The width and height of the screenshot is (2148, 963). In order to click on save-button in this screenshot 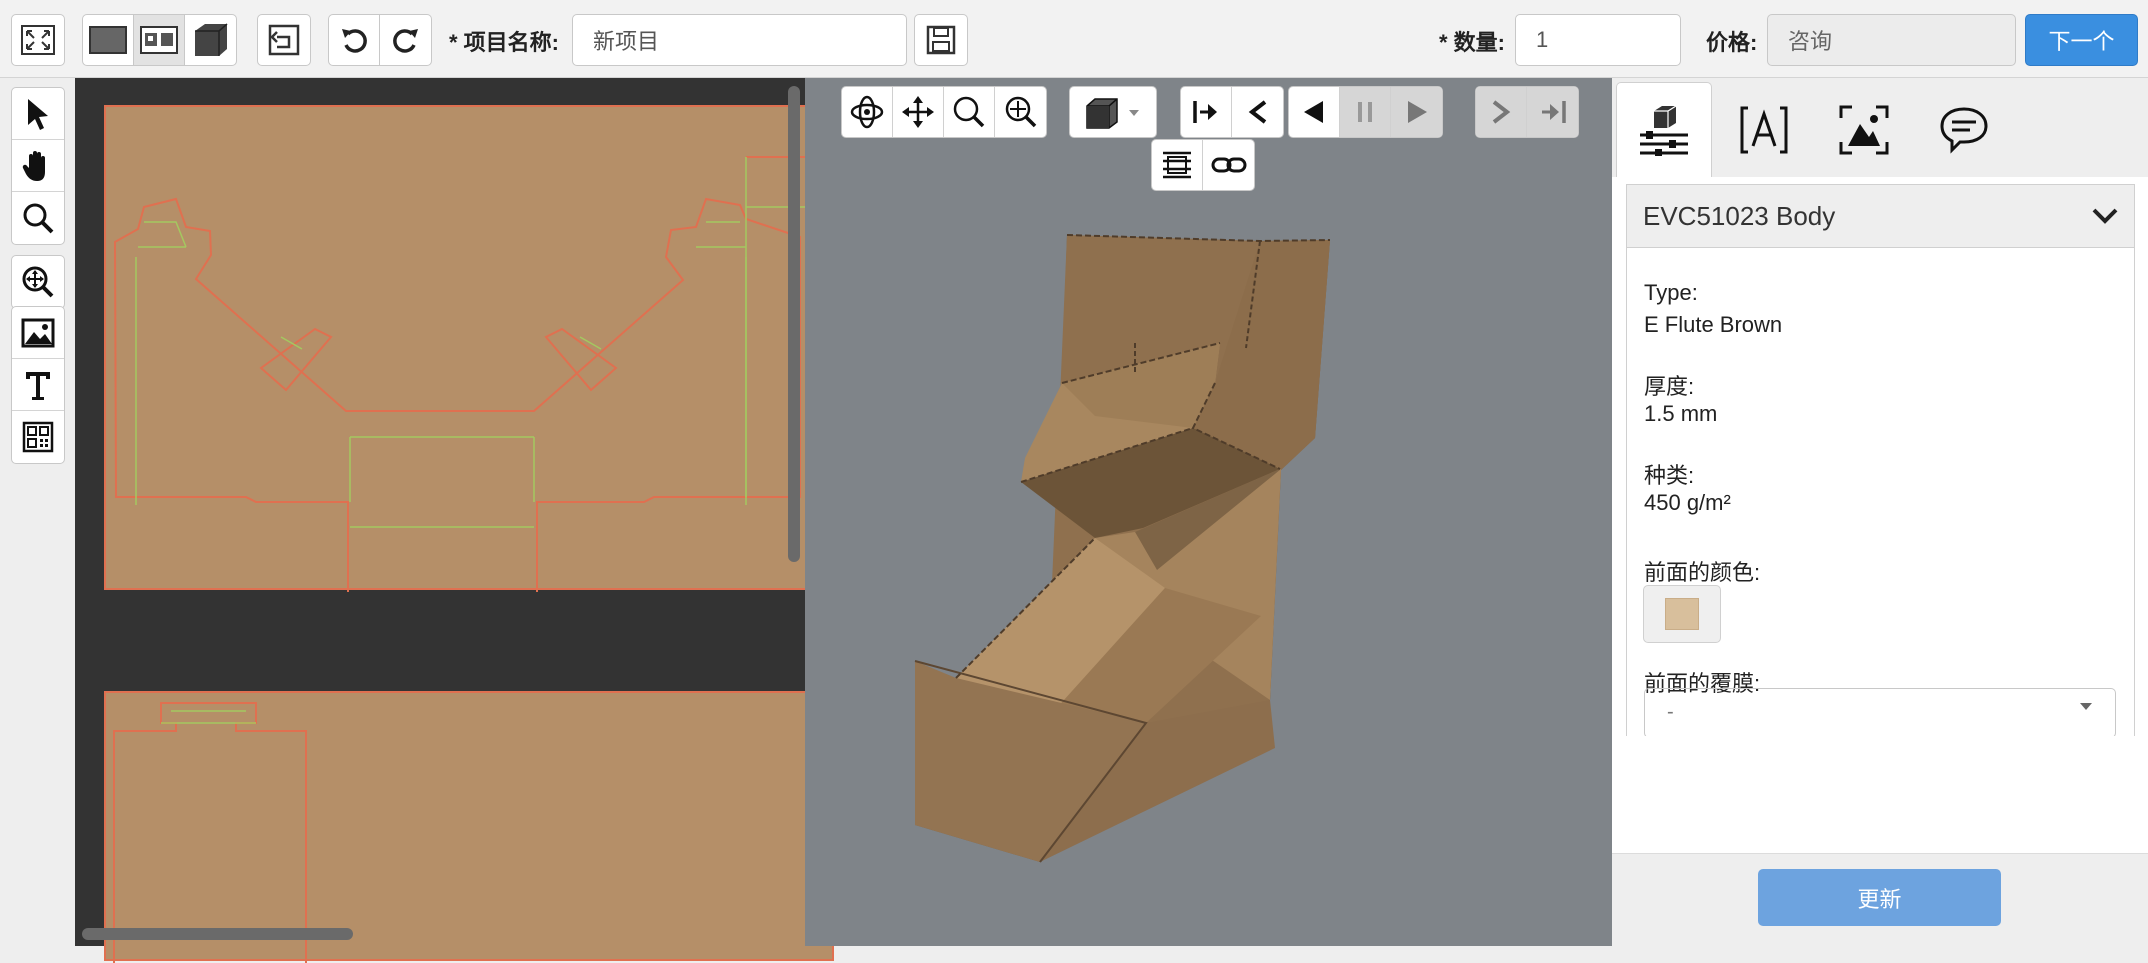, I will do `click(941, 40)`.